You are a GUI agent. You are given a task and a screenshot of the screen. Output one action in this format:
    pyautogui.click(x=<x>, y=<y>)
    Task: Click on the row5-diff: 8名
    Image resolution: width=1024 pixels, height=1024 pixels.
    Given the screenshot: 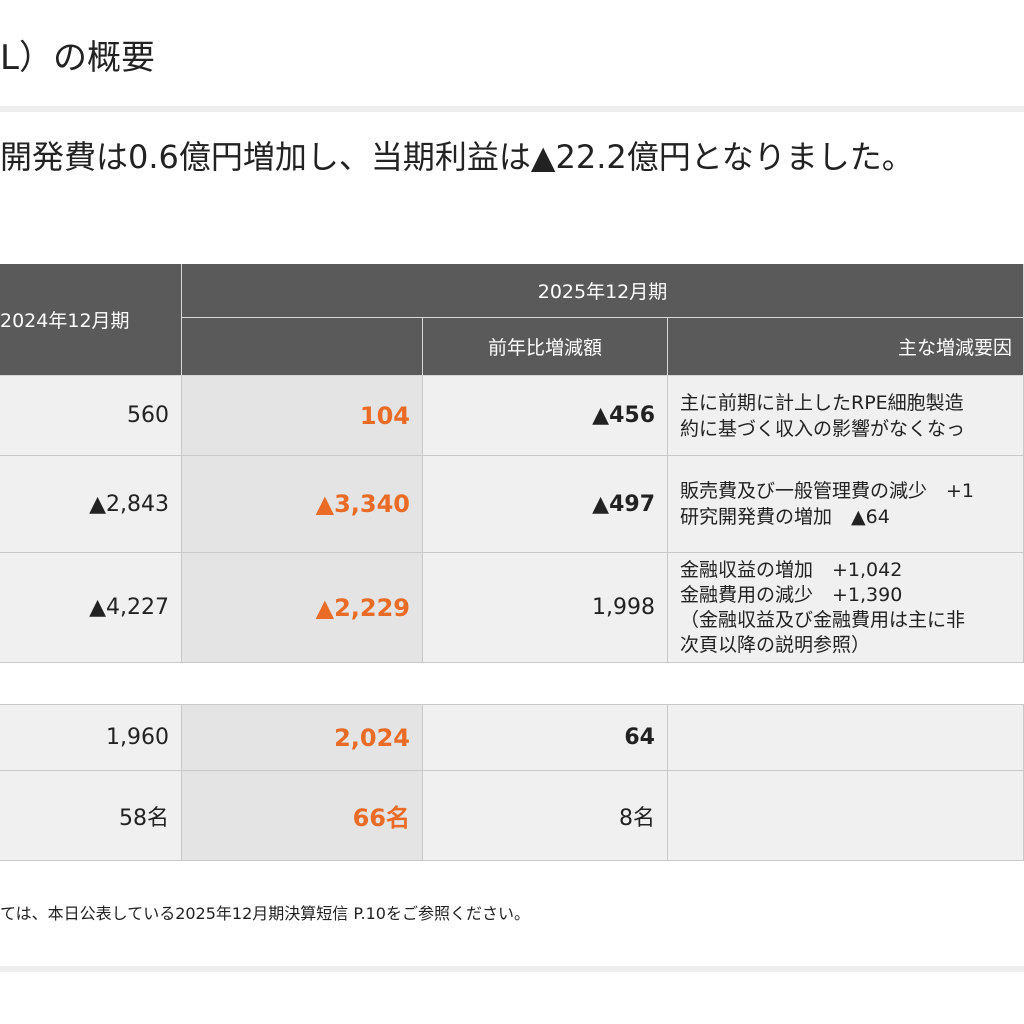 What is the action you would take?
    pyautogui.click(x=545, y=816)
    